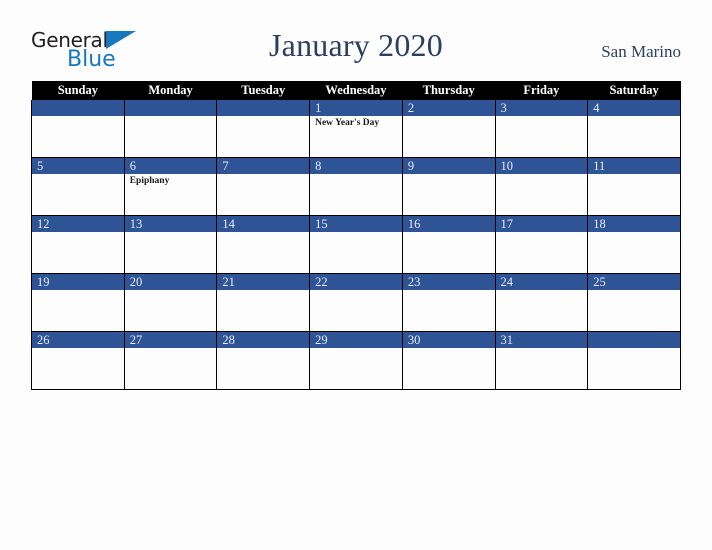 The image size is (712, 550). I want to click on day-number: 17, so click(541, 224).